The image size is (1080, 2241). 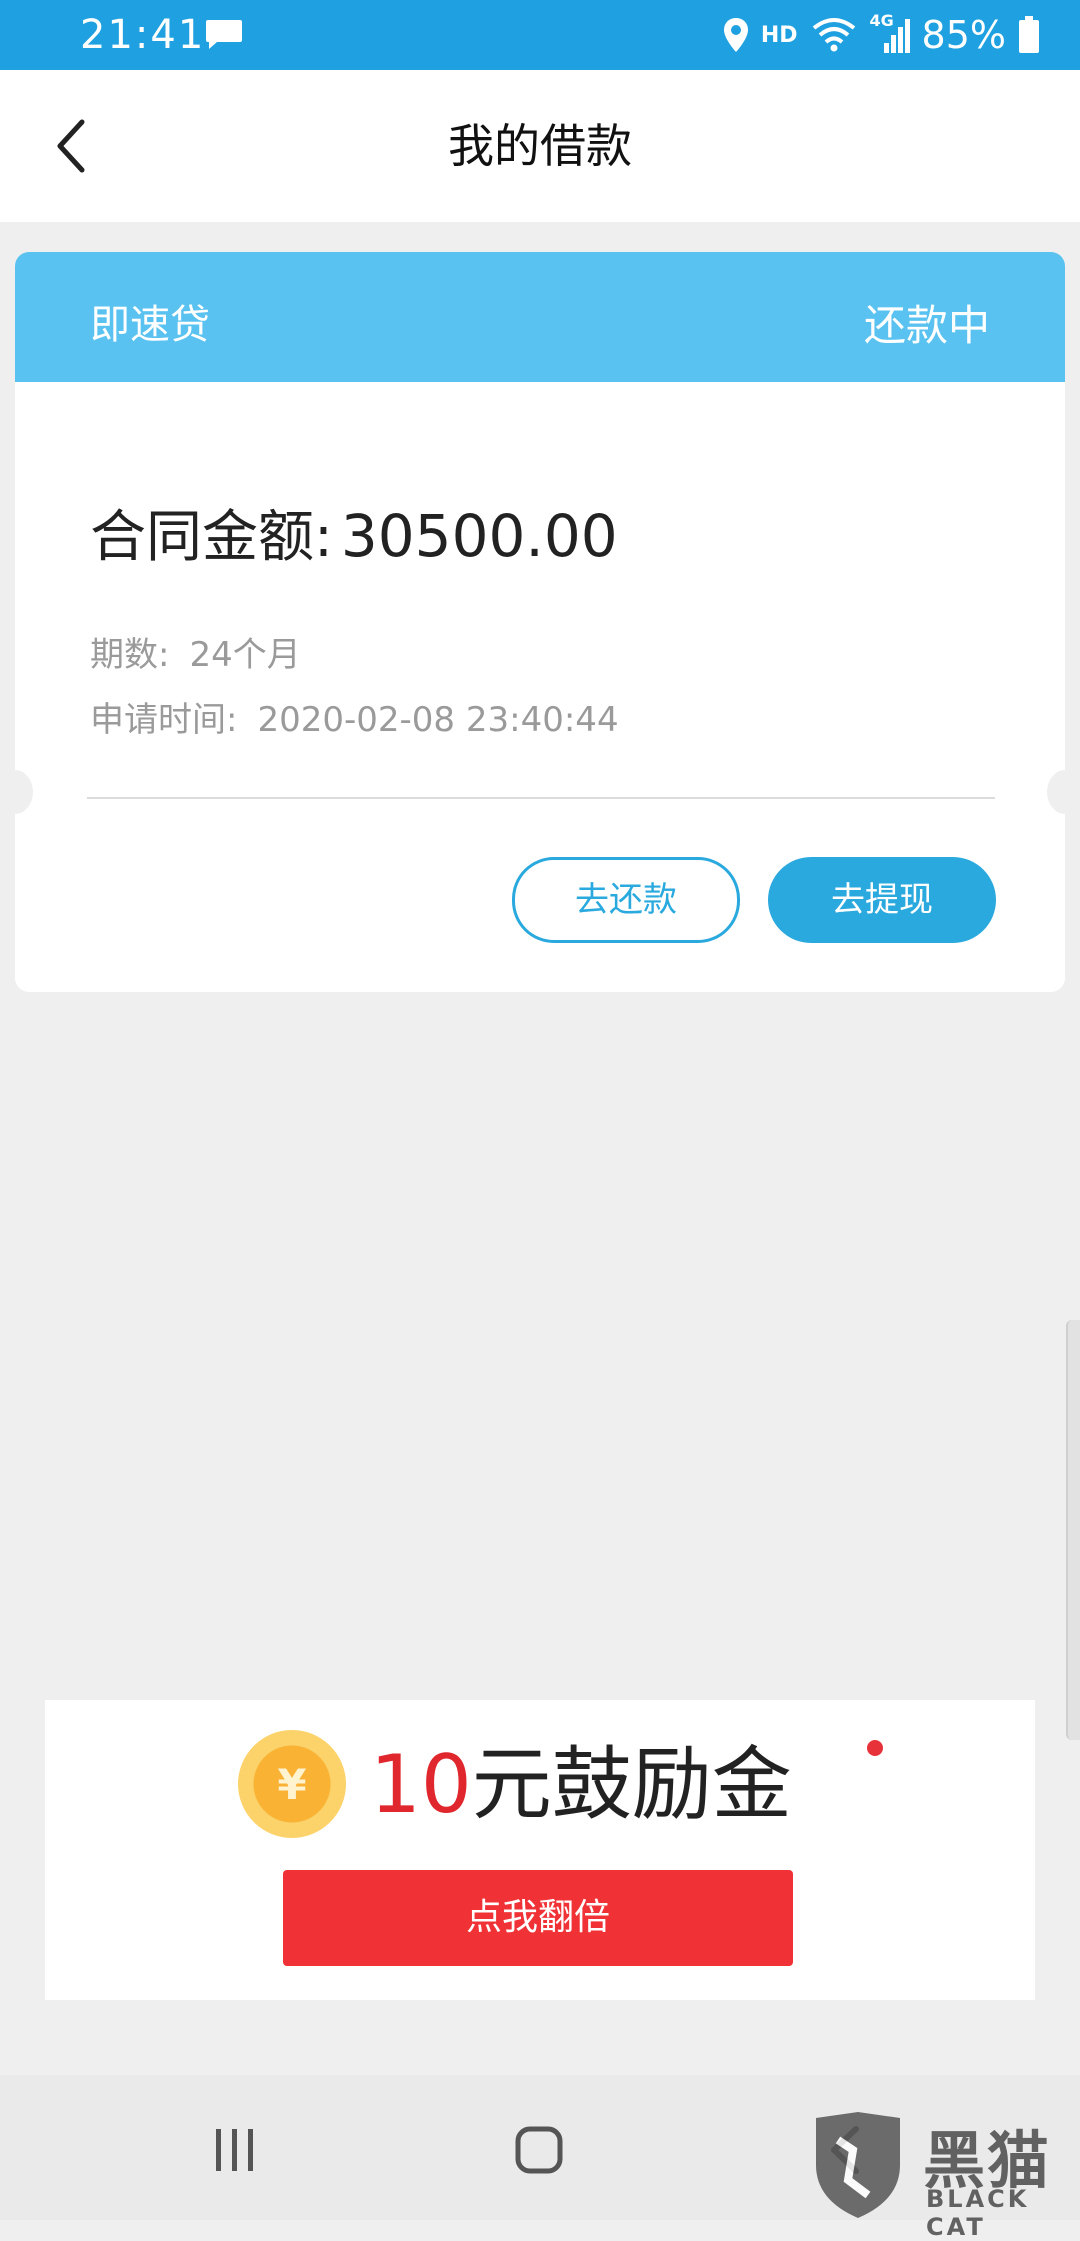 I want to click on scallop-edge, so click(x=540, y=382).